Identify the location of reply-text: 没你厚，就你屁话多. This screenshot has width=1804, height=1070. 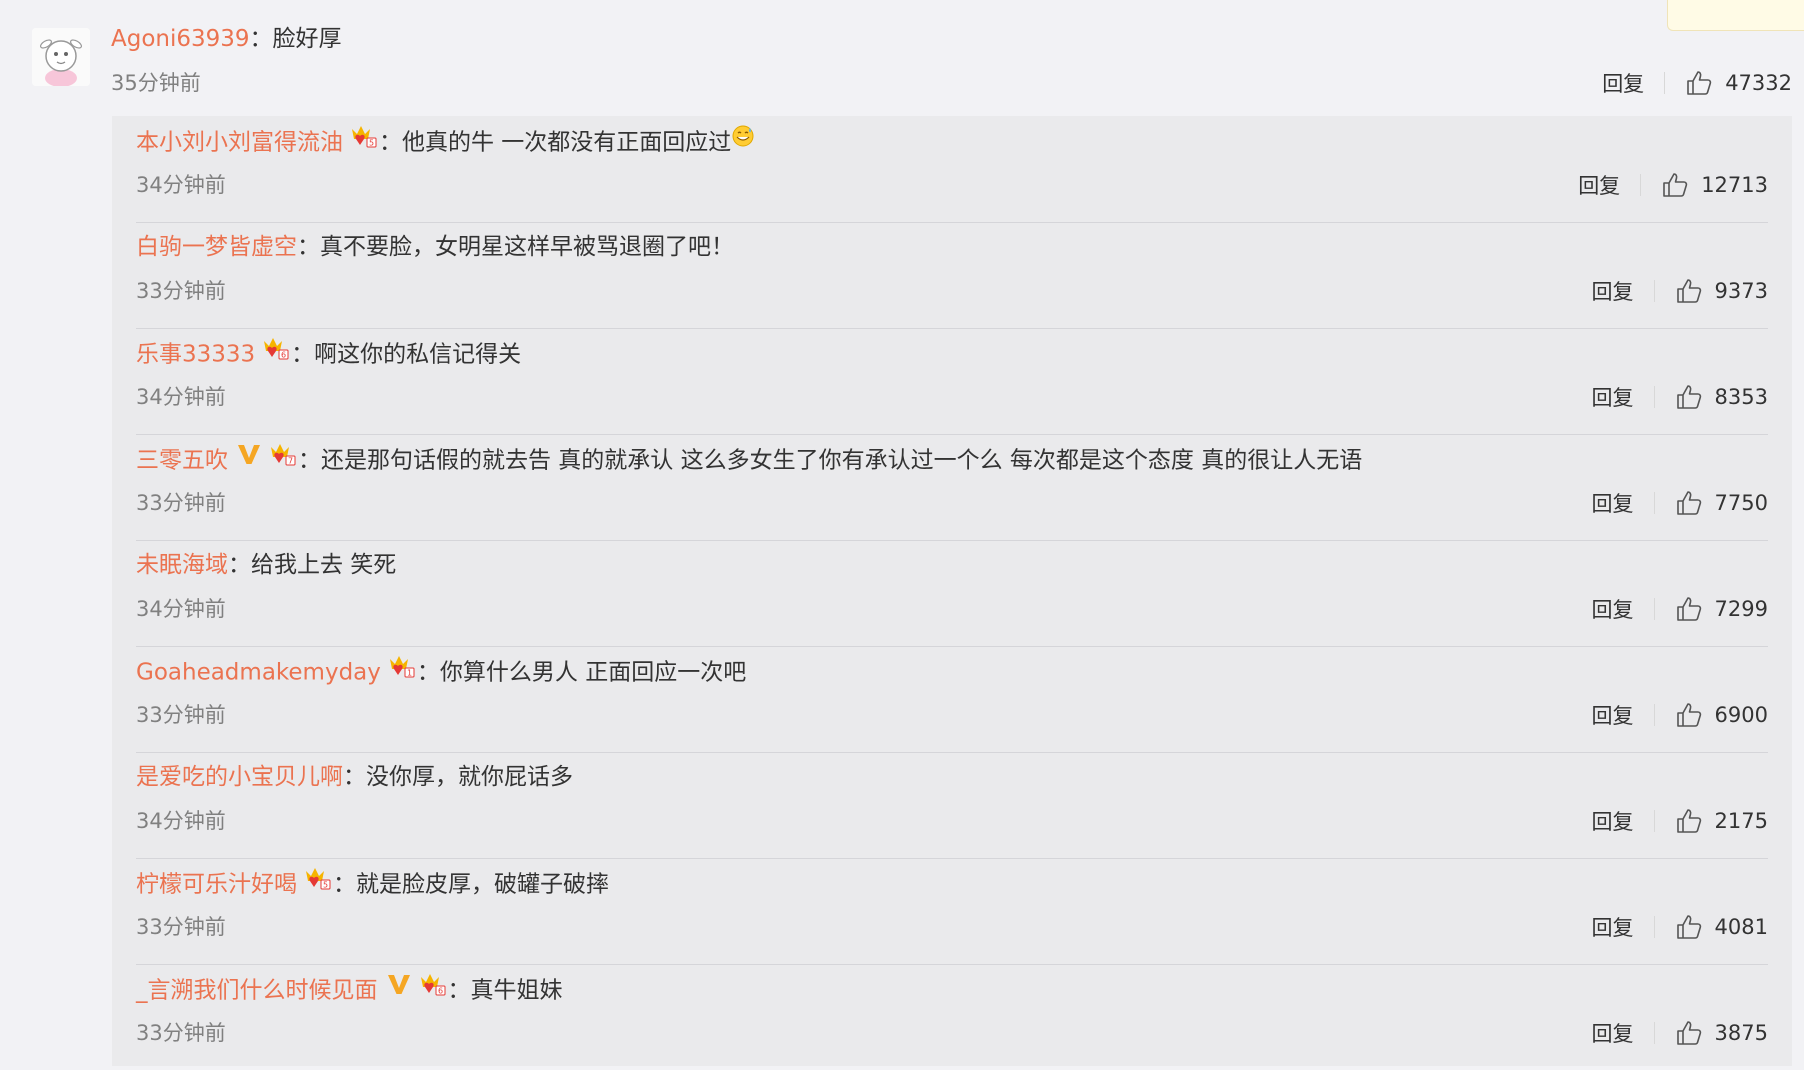
(469, 777).